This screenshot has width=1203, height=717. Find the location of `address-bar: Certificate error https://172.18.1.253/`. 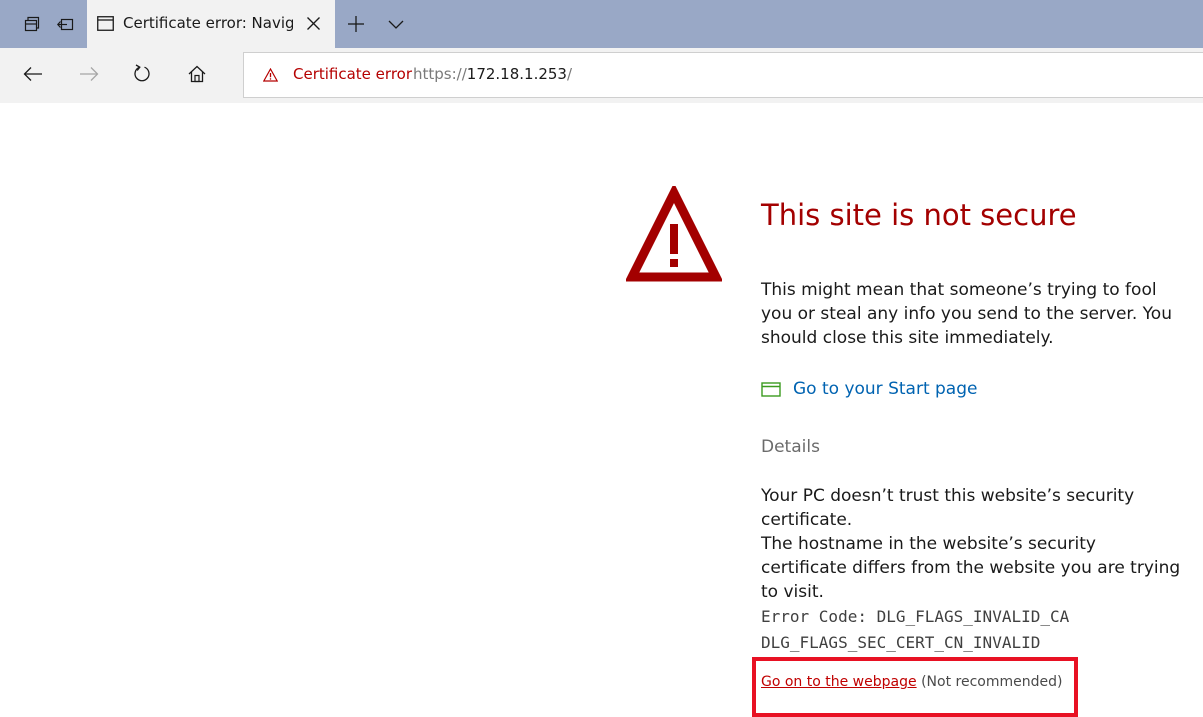

address-bar: Certificate error https://172.18.1.253/ is located at coordinates (723, 75).